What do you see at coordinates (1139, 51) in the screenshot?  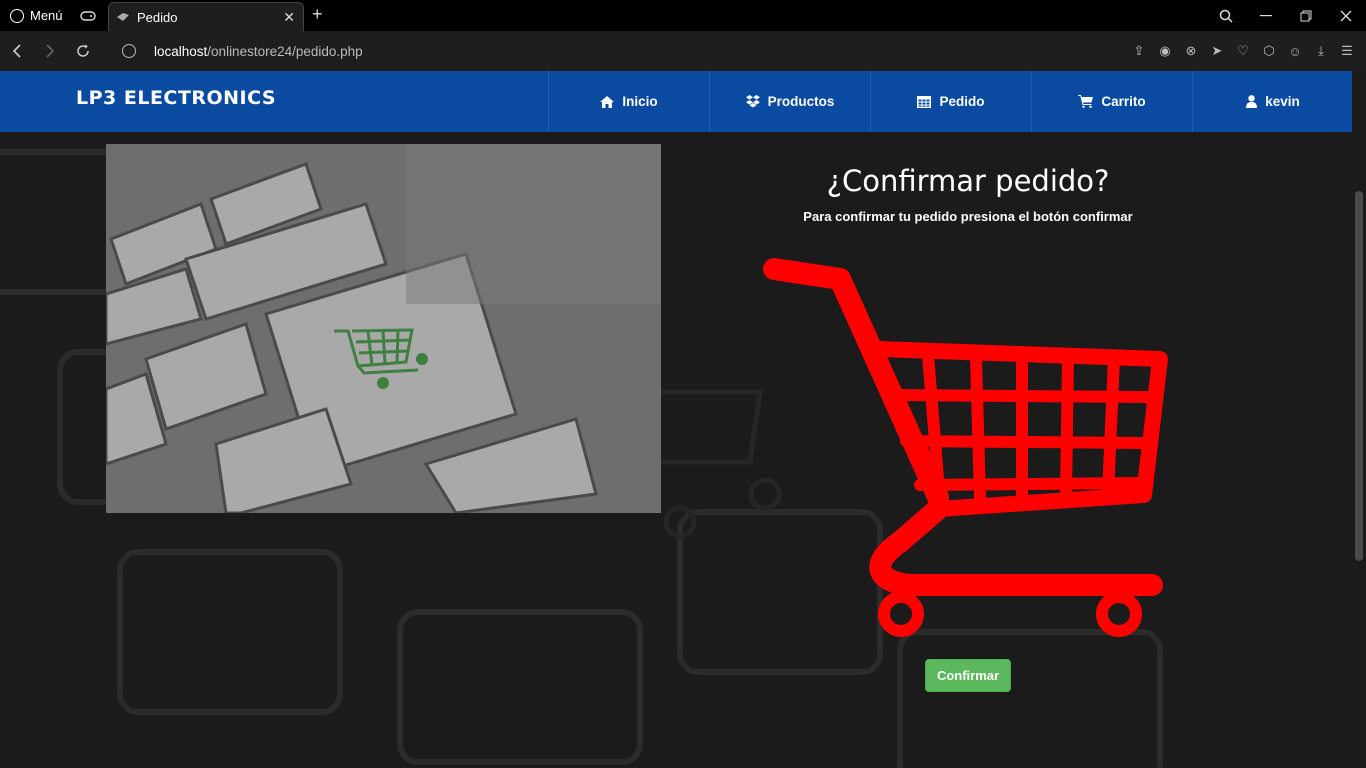 I see `share-icon: ⇪` at bounding box center [1139, 51].